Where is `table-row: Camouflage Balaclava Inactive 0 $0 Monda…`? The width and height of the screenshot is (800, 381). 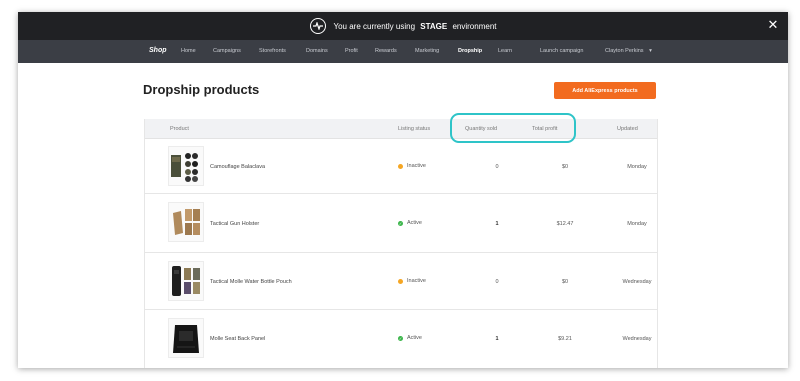
table-row: Camouflage Balaclava Inactive 0 $0 Monda… is located at coordinates (401, 166).